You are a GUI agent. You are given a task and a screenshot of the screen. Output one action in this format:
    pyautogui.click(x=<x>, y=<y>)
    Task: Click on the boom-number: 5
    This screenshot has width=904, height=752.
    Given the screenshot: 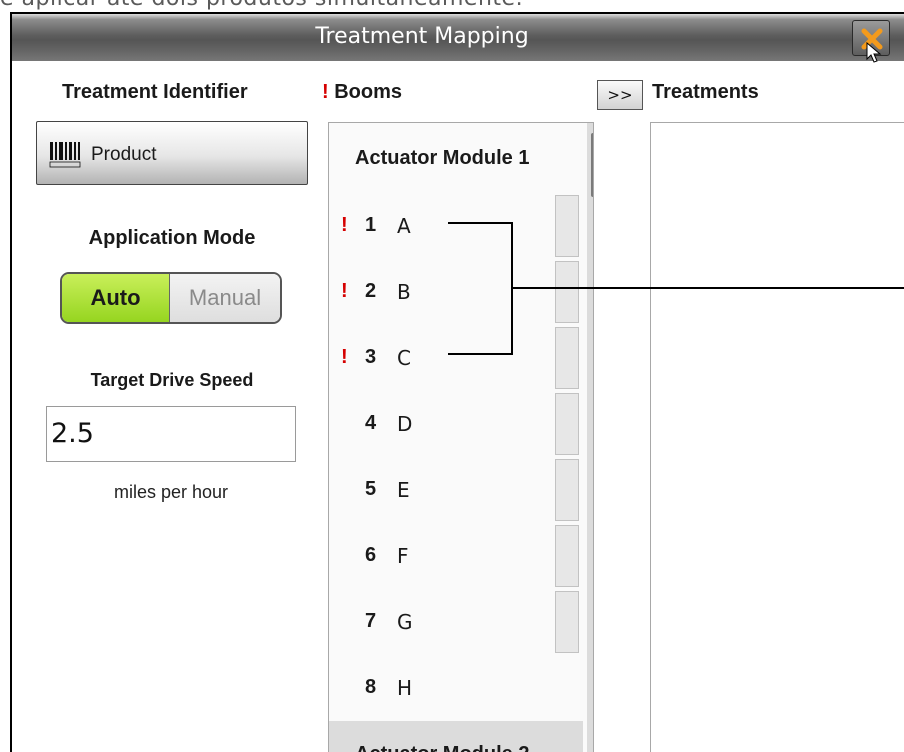 What is the action you would take?
    pyautogui.click(x=371, y=489)
    